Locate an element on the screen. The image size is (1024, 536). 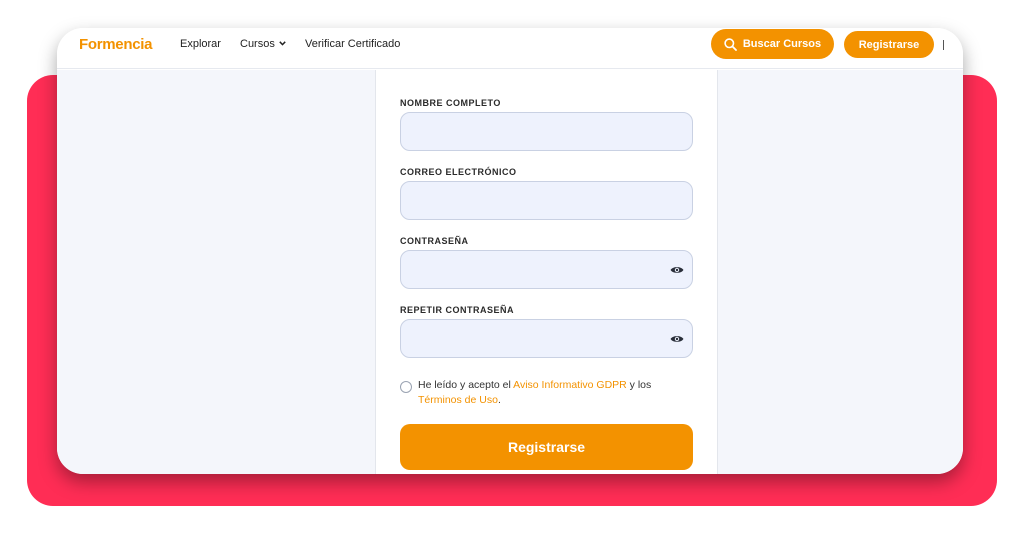
terms-checkbox is located at coordinates (406, 387).